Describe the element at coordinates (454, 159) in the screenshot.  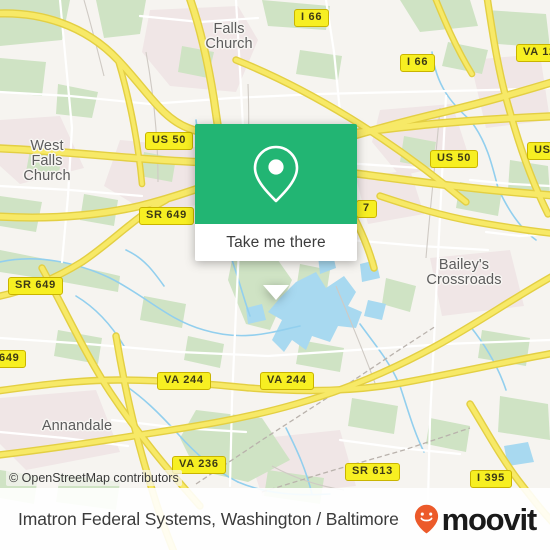
I see `road-shield-us50-east: US 50` at that location.